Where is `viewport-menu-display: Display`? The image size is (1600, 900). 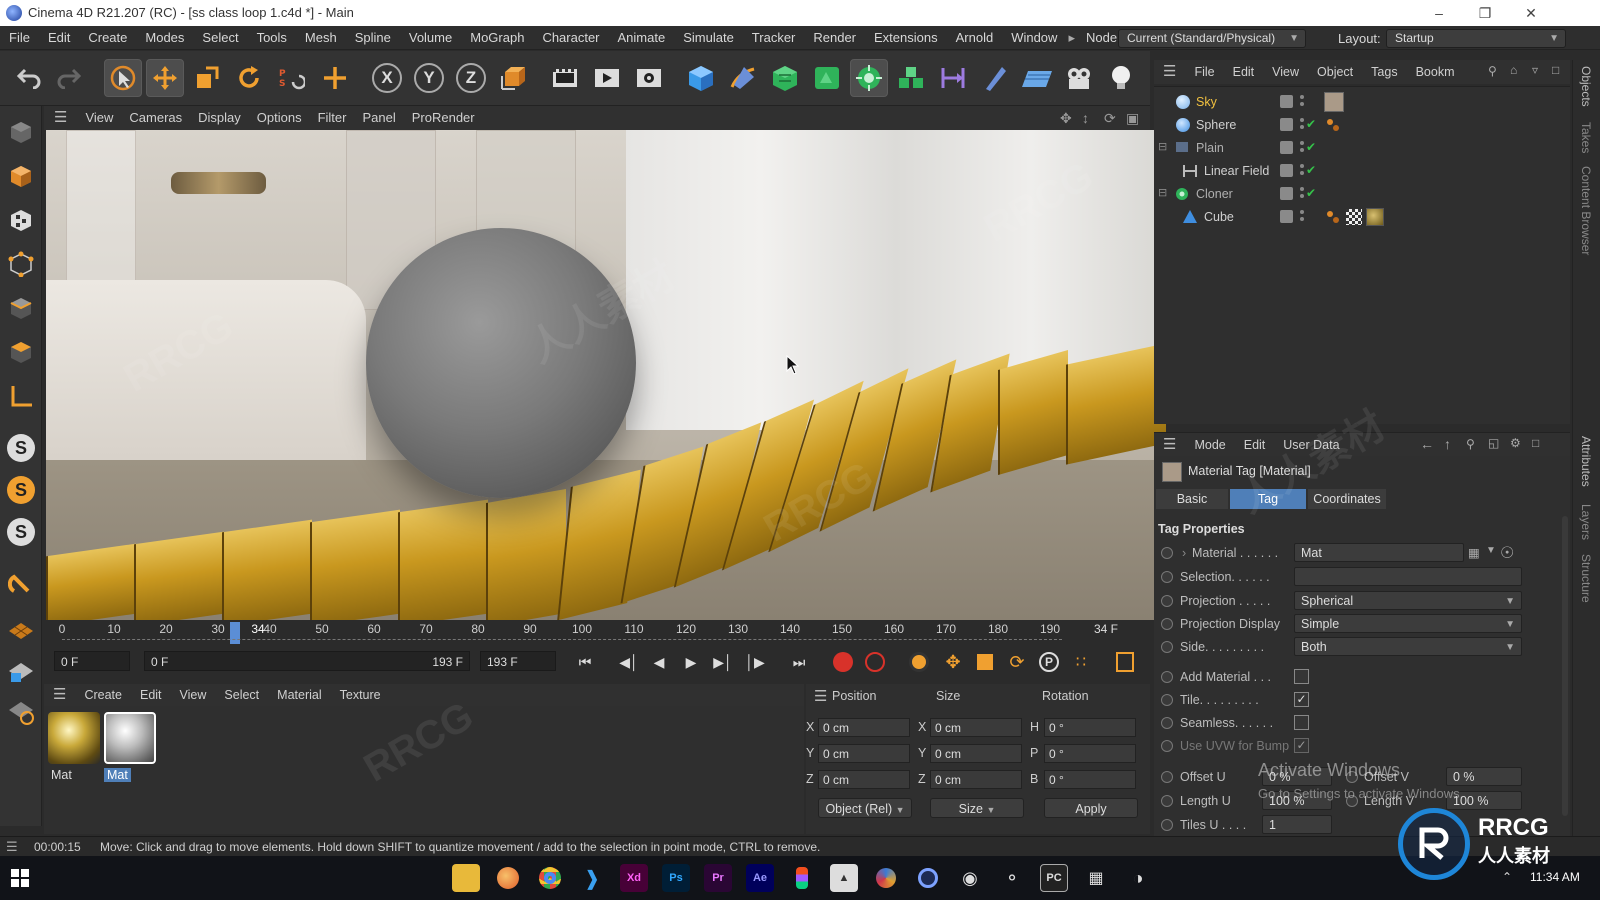
viewport-menu-display: Display is located at coordinates (219, 118).